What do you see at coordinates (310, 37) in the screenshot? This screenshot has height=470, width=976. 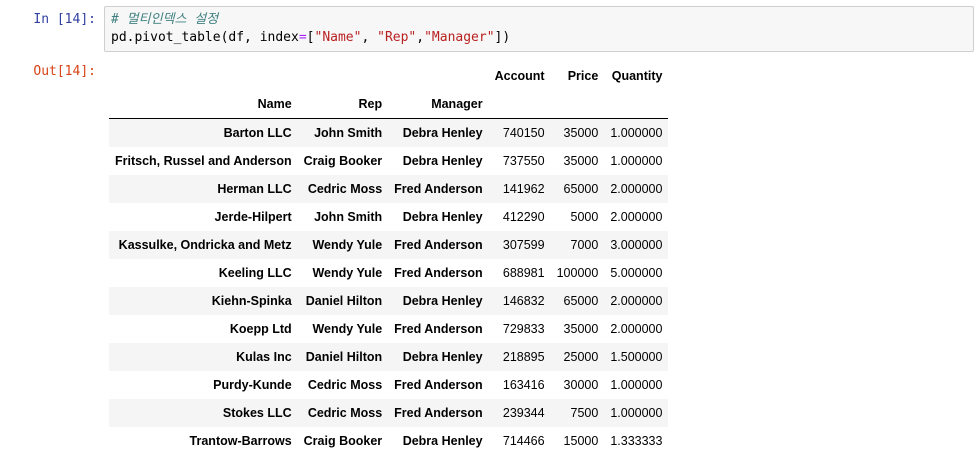 I see `code-text: [` at bounding box center [310, 37].